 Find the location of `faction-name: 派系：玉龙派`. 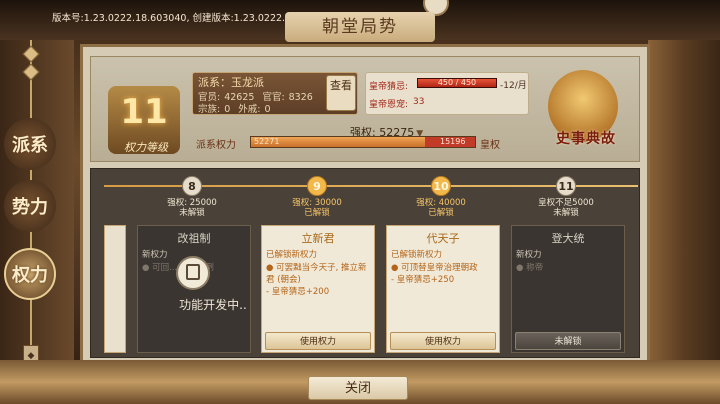

faction-name: 派系：玉龙派 is located at coordinates (231, 82).